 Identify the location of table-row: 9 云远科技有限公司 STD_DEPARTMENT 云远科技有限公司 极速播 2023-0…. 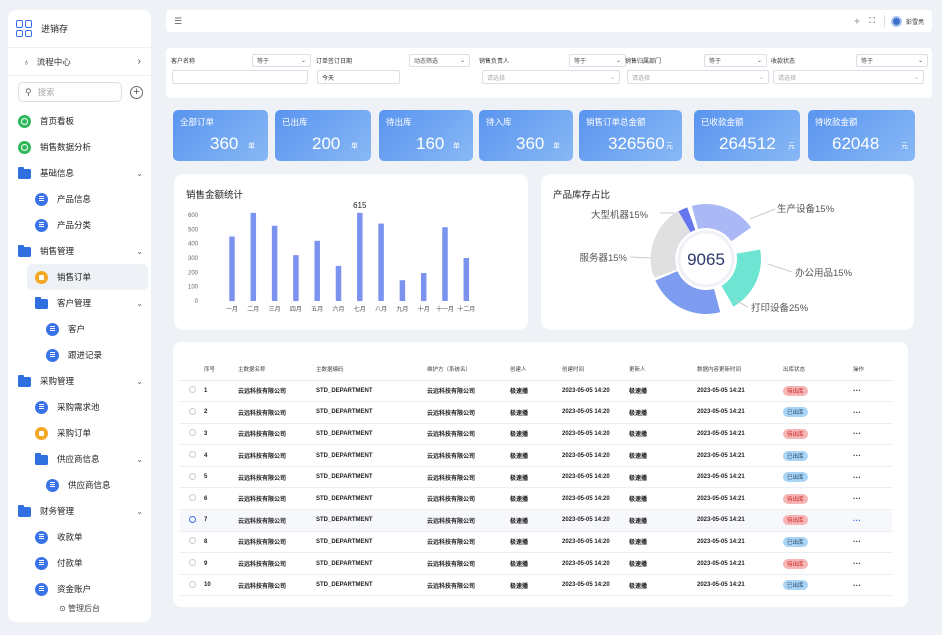
(536, 563).